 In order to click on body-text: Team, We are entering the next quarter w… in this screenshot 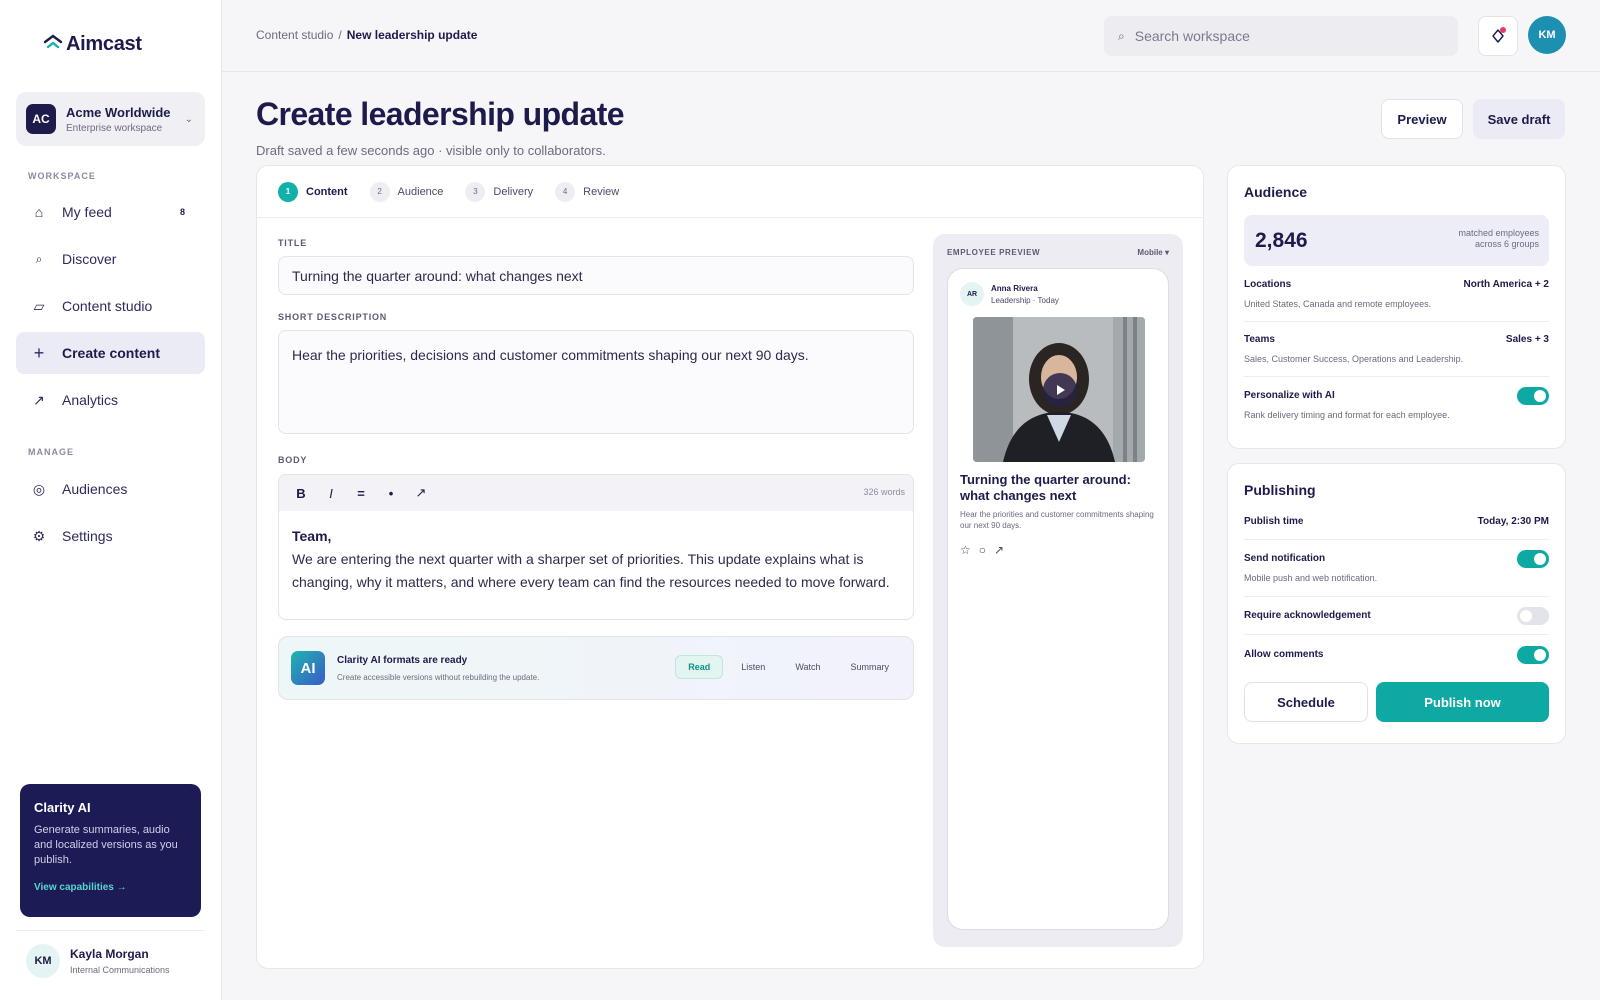, I will do `click(596, 559)`.